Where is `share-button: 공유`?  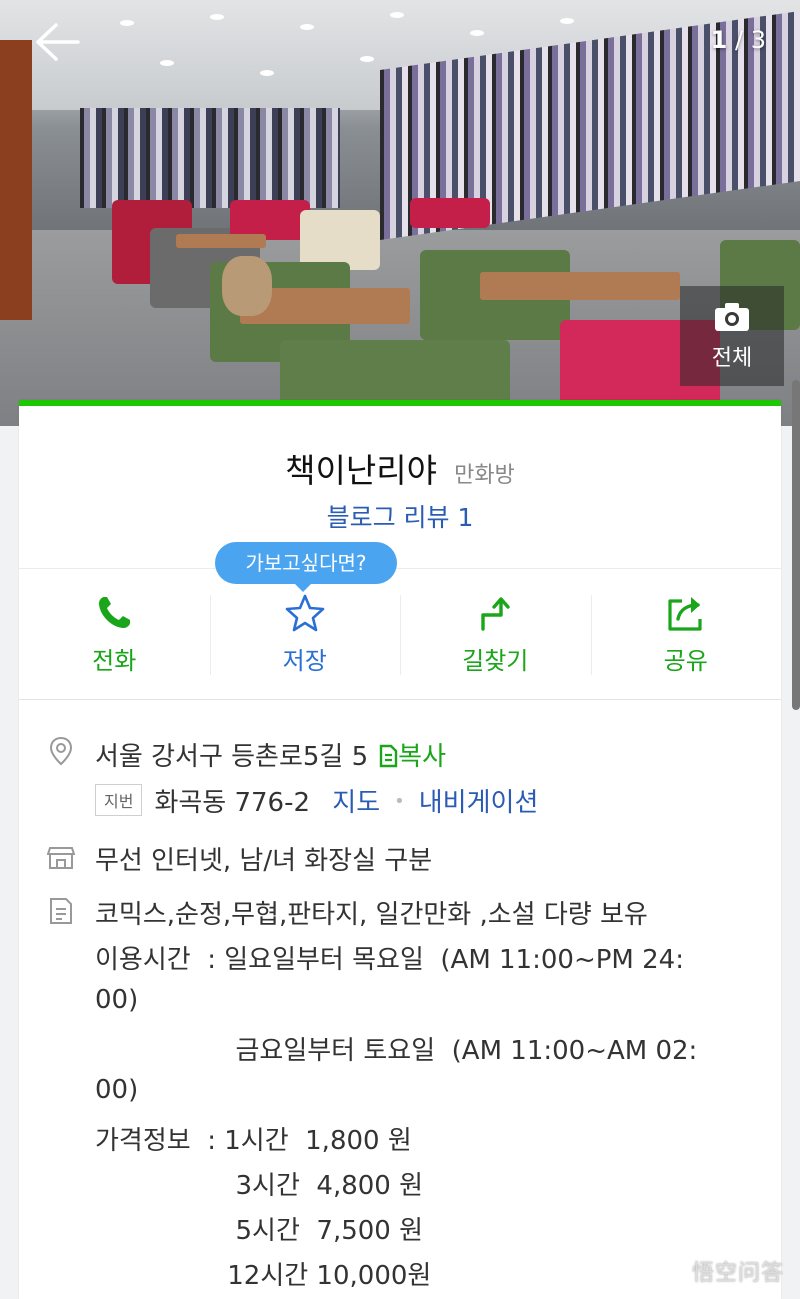 share-button: 공유 is located at coordinates (686, 634).